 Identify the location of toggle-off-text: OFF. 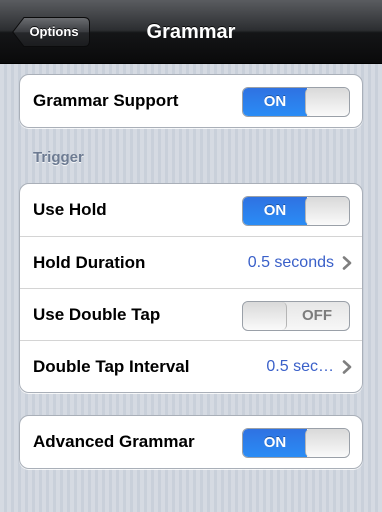
(317, 315).